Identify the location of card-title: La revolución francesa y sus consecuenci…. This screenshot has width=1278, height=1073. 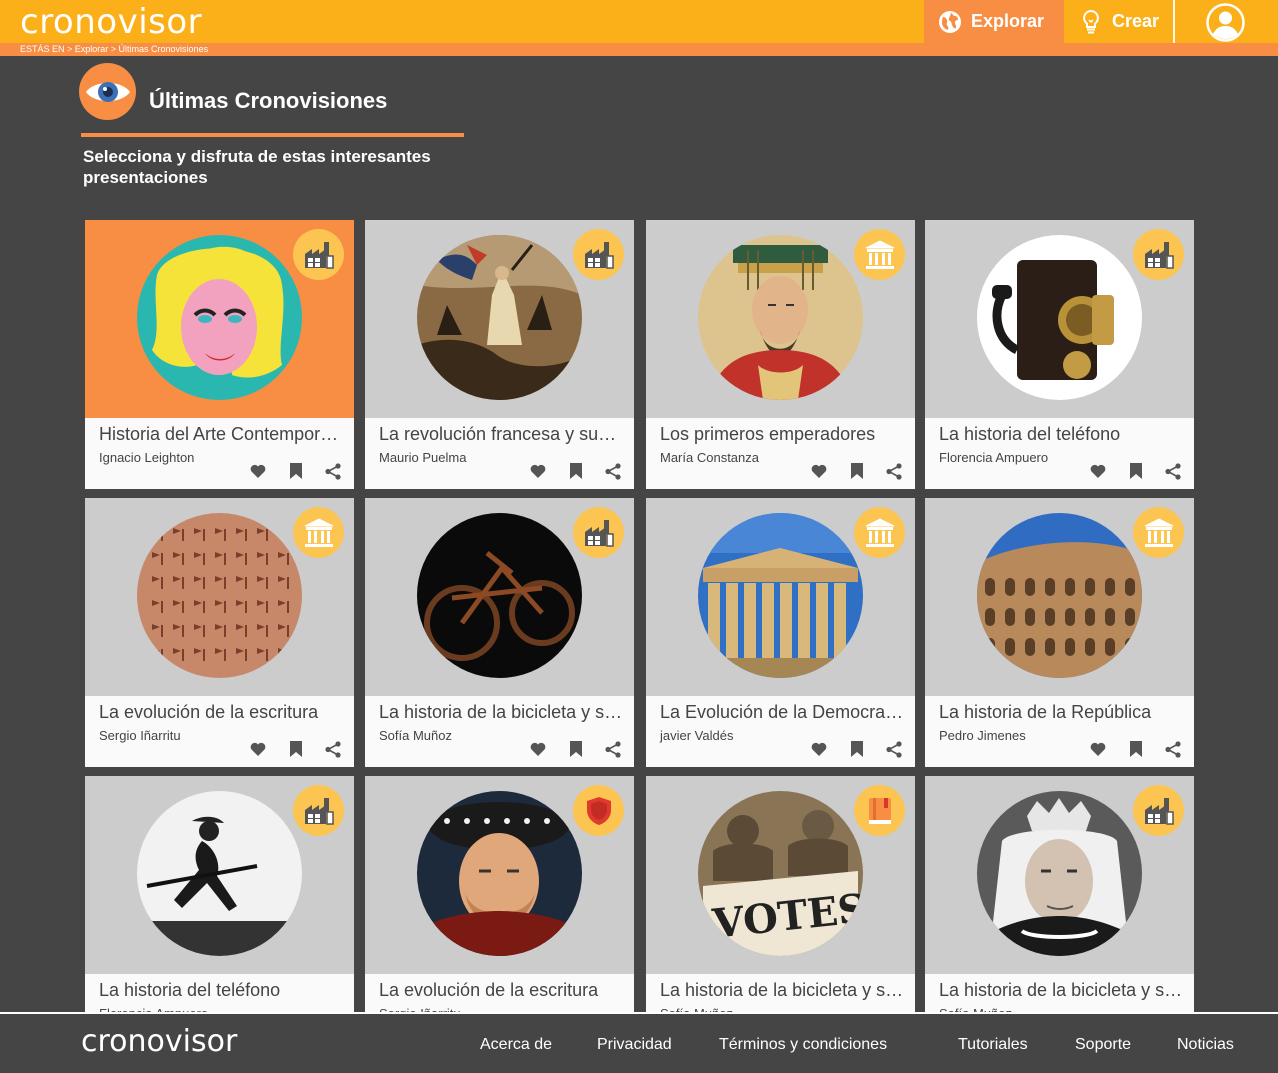
(502, 434).